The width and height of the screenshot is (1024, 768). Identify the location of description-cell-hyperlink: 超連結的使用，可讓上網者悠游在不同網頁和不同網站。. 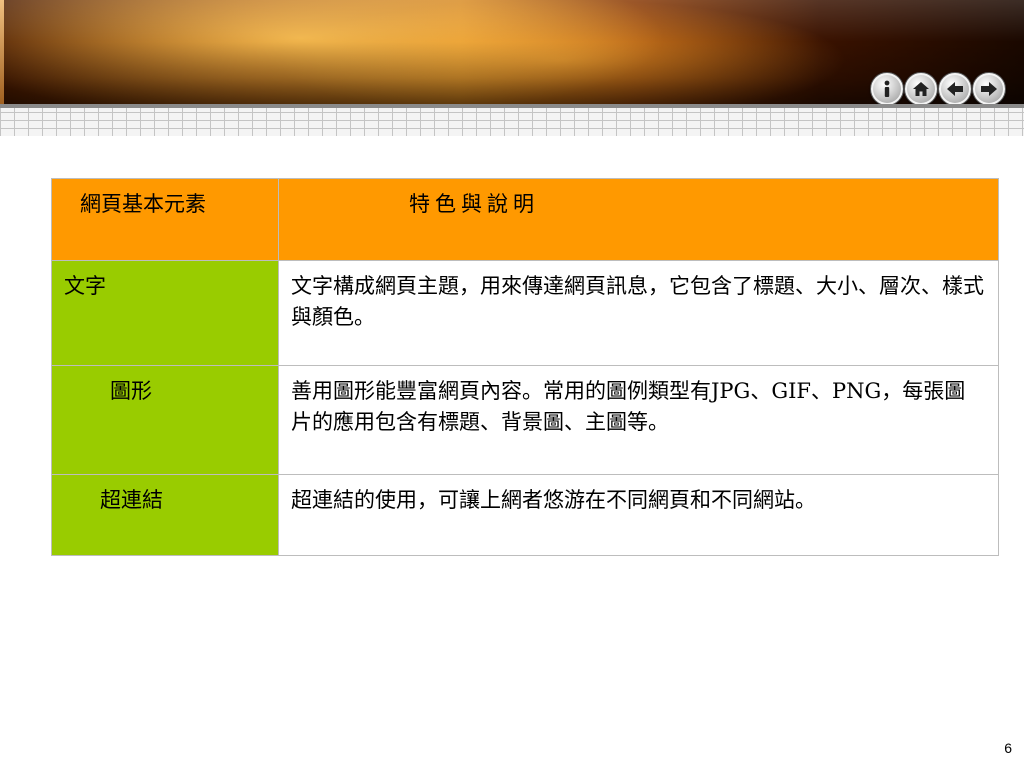
(638, 515).